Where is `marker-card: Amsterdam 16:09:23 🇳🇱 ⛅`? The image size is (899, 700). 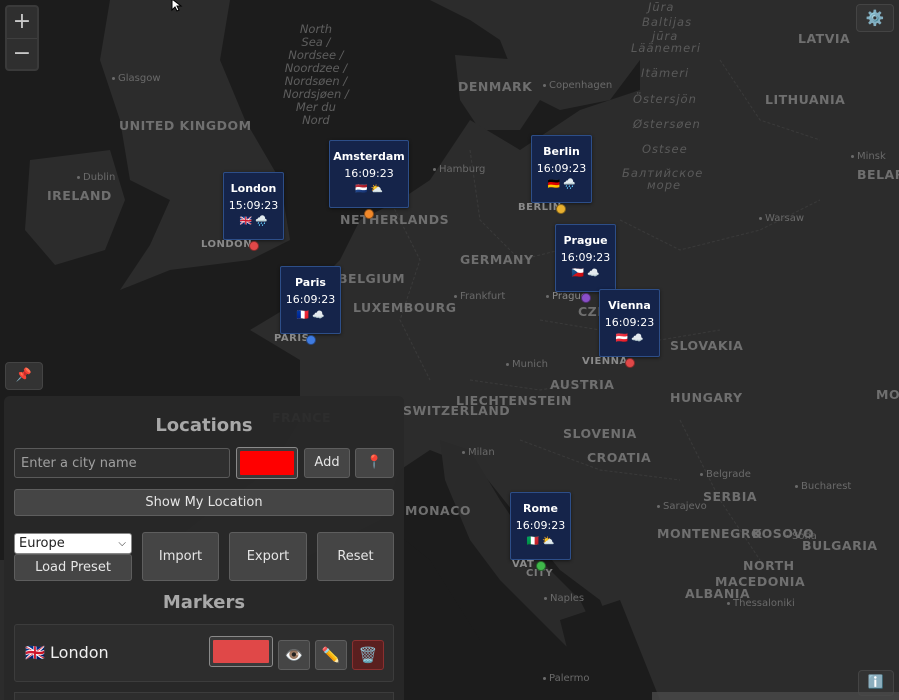
marker-card: Amsterdam 16:09:23 🇳🇱 ⛅ is located at coordinates (369, 174).